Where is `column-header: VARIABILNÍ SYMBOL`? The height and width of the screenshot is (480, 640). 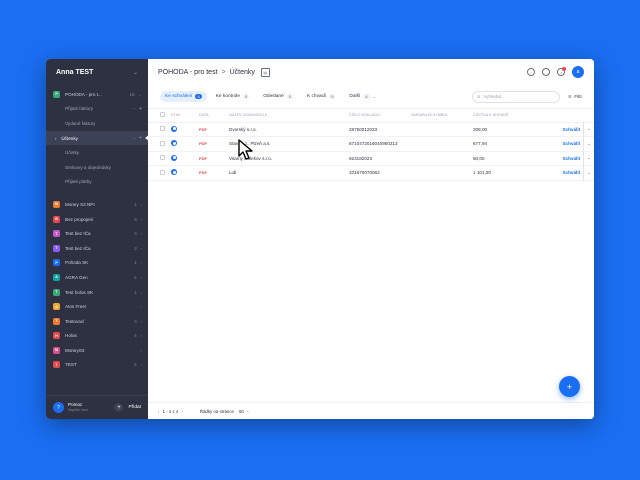 column-header: VARIABILNÍ SYMBOL is located at coordinates (439, 115).